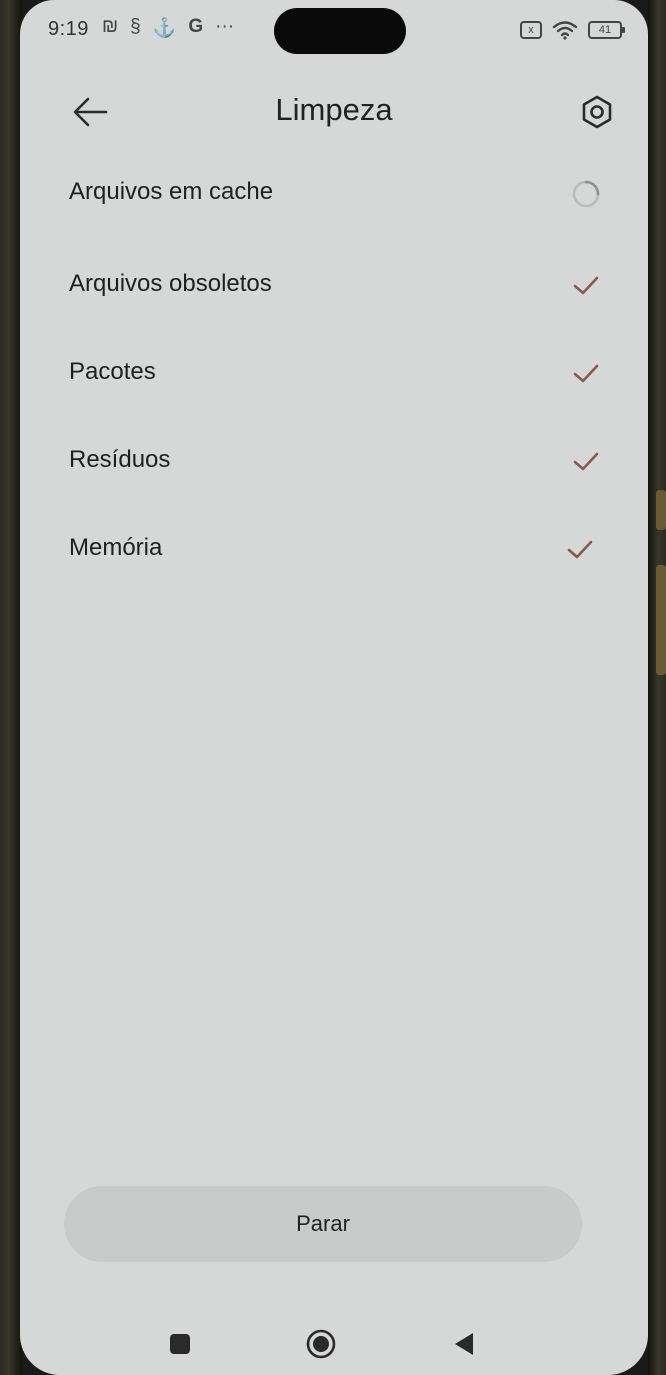 The image size is (666, 1375). What do you see at coordinates (661, 620) in the screenshot?
I see `phone-volume-button` at bounding box center [661, 620].